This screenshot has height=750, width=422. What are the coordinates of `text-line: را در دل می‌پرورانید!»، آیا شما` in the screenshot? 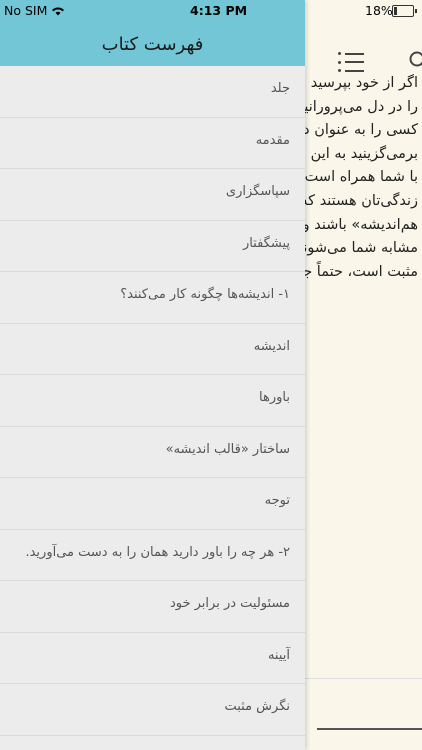 It's located at (361, 106).